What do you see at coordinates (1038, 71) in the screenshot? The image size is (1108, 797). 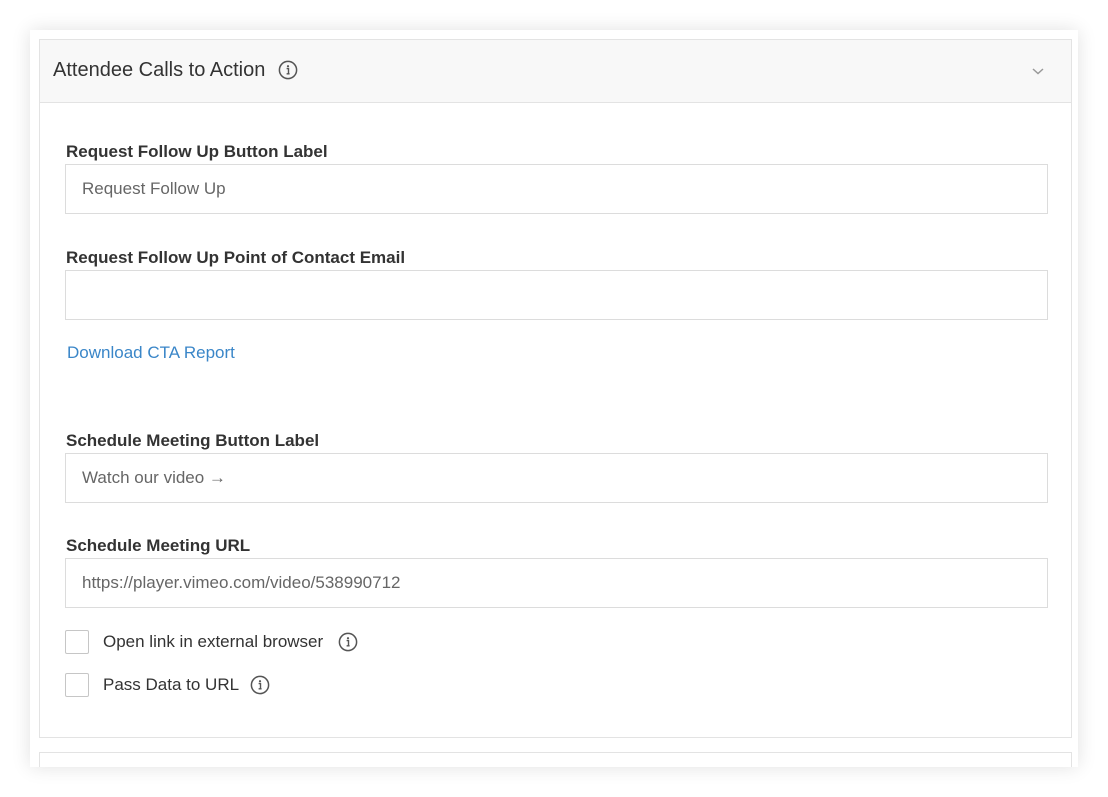 I see `chevron-down-icon` at bounding box center [1038, 71].